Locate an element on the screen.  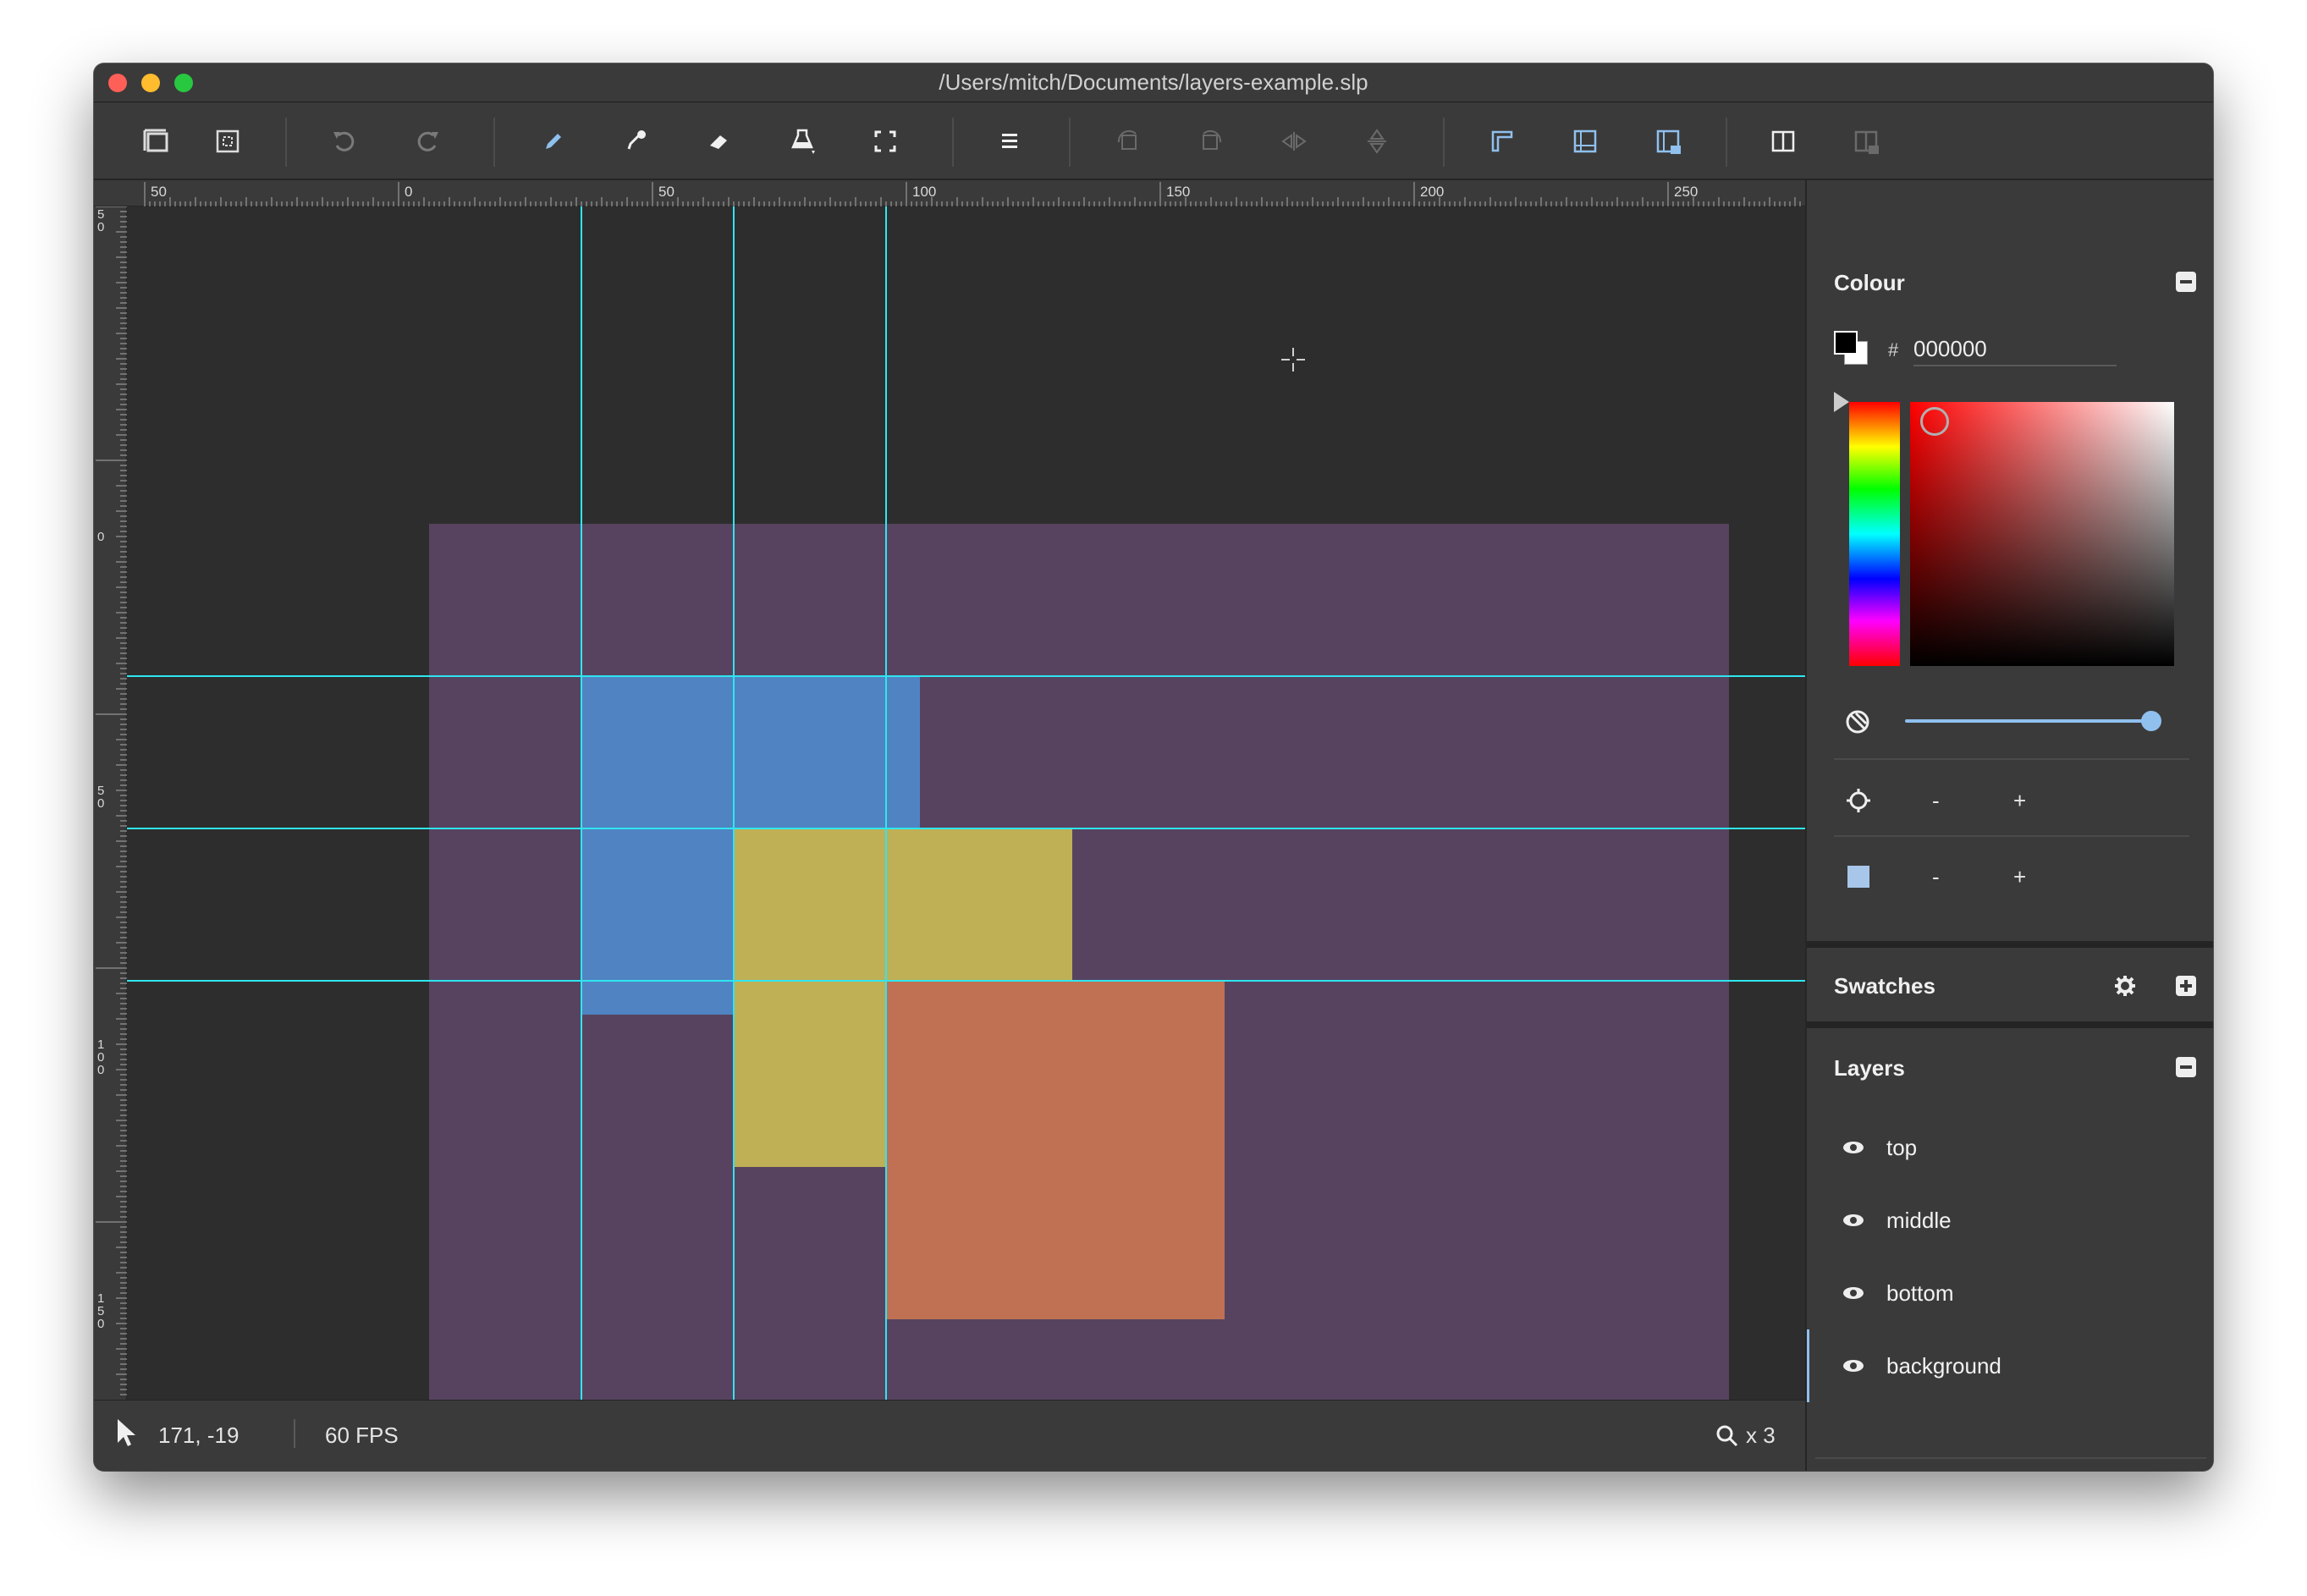
rotate-left-button is located at coordinates (1128, 141).